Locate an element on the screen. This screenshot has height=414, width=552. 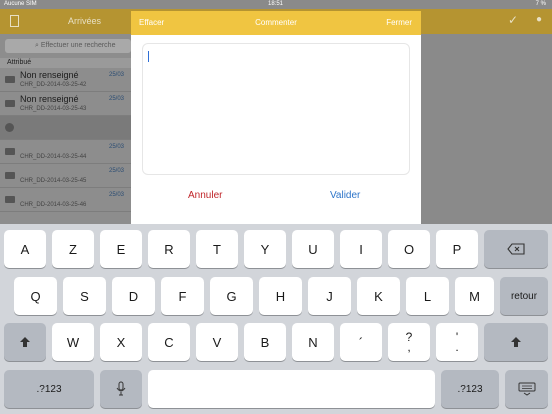
backspace-icon is located at coordinates (516, 249).